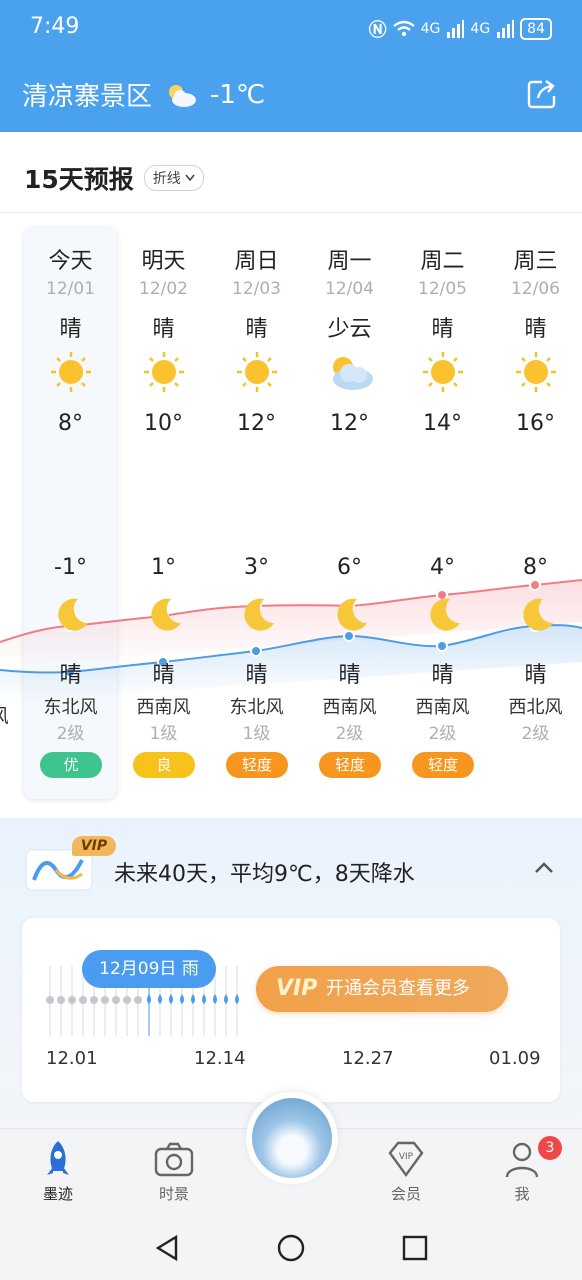  I want to click on system-navigation-bar, so click(291, 1245).